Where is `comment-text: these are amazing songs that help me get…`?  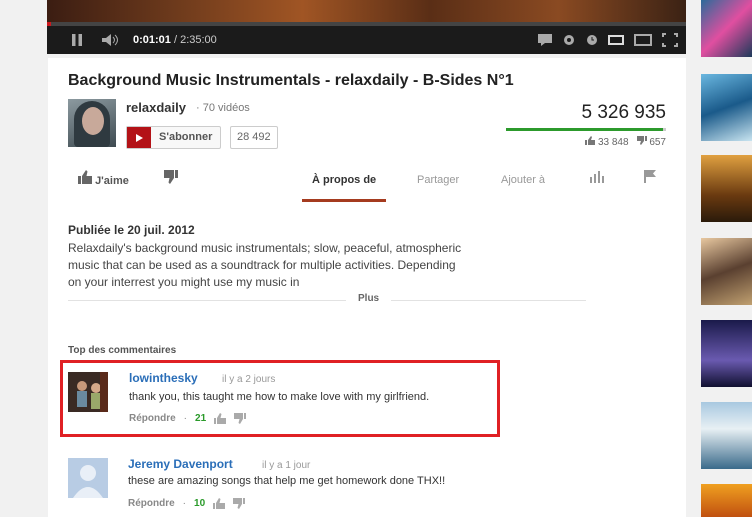
comment-text: these are amazing songs that help me get… is located at coordinates (287, 481).